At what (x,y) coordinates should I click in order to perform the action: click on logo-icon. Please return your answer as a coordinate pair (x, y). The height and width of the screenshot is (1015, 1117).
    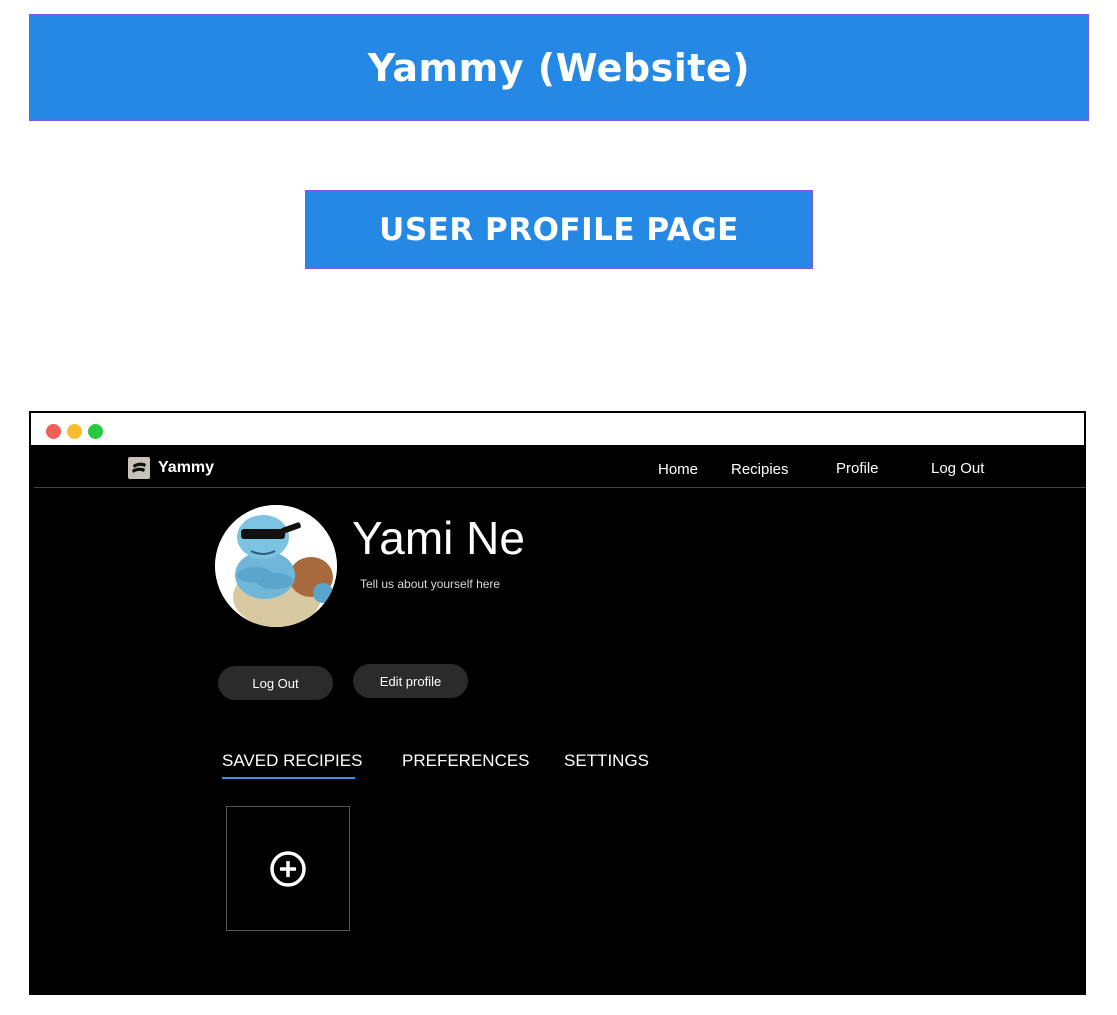
    Looking at the image, I should click on (139, 468).